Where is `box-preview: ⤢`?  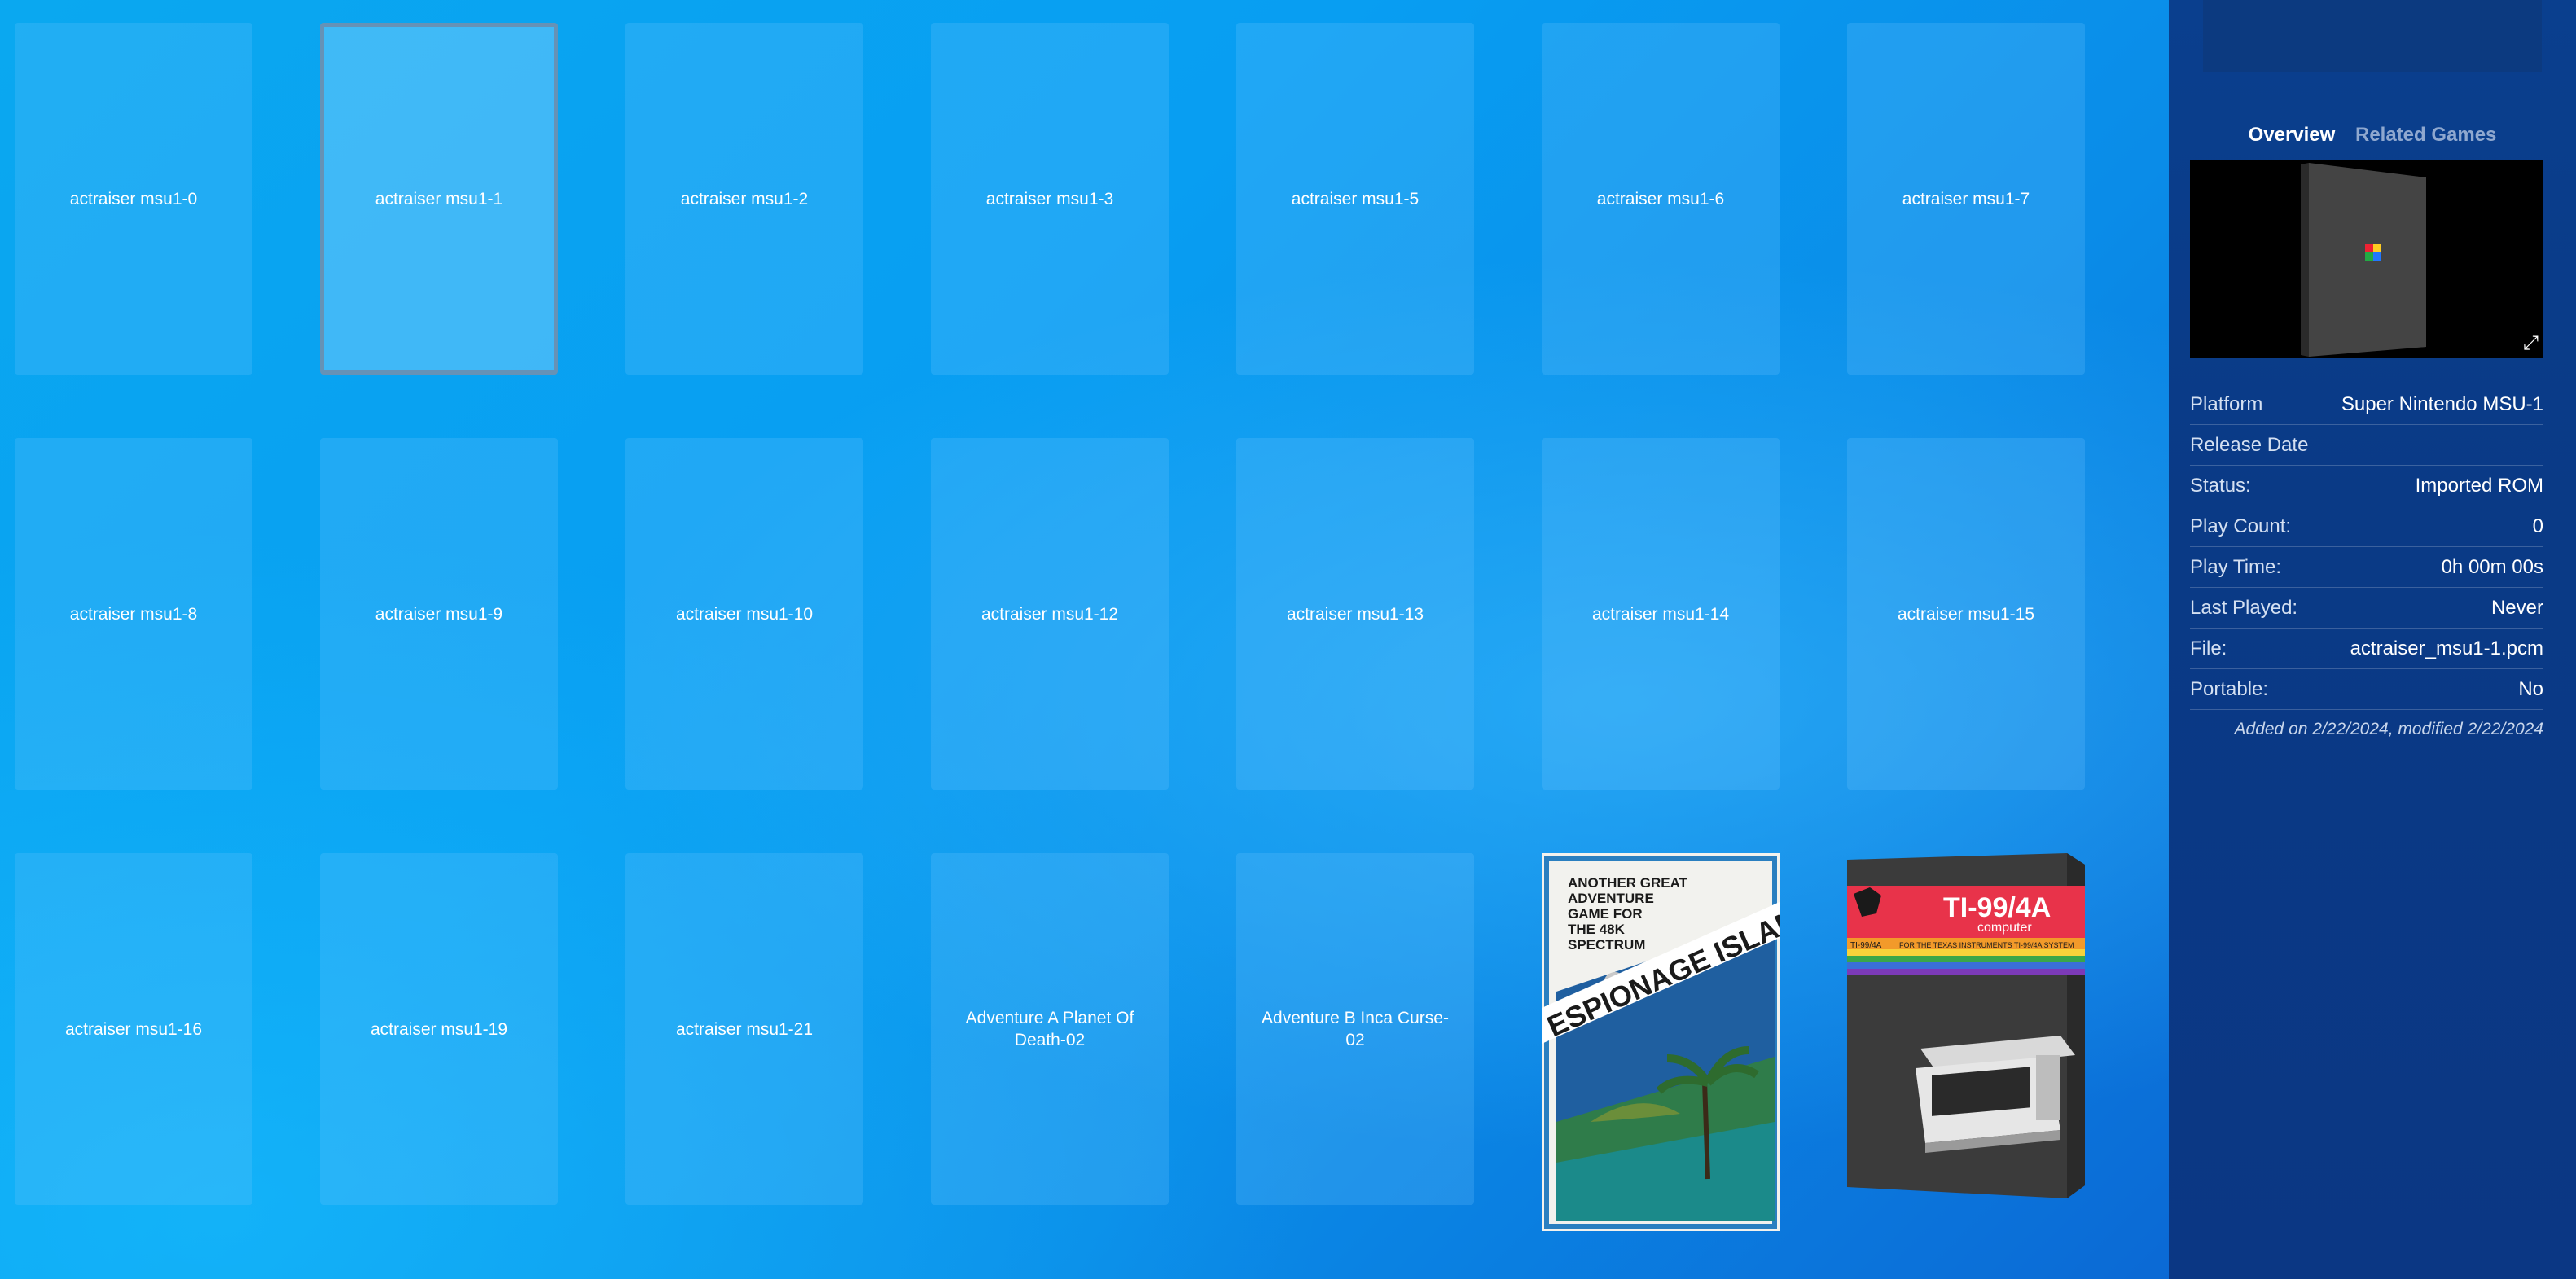
box-preview: ⤢ is located at coordinates (2366, 259).